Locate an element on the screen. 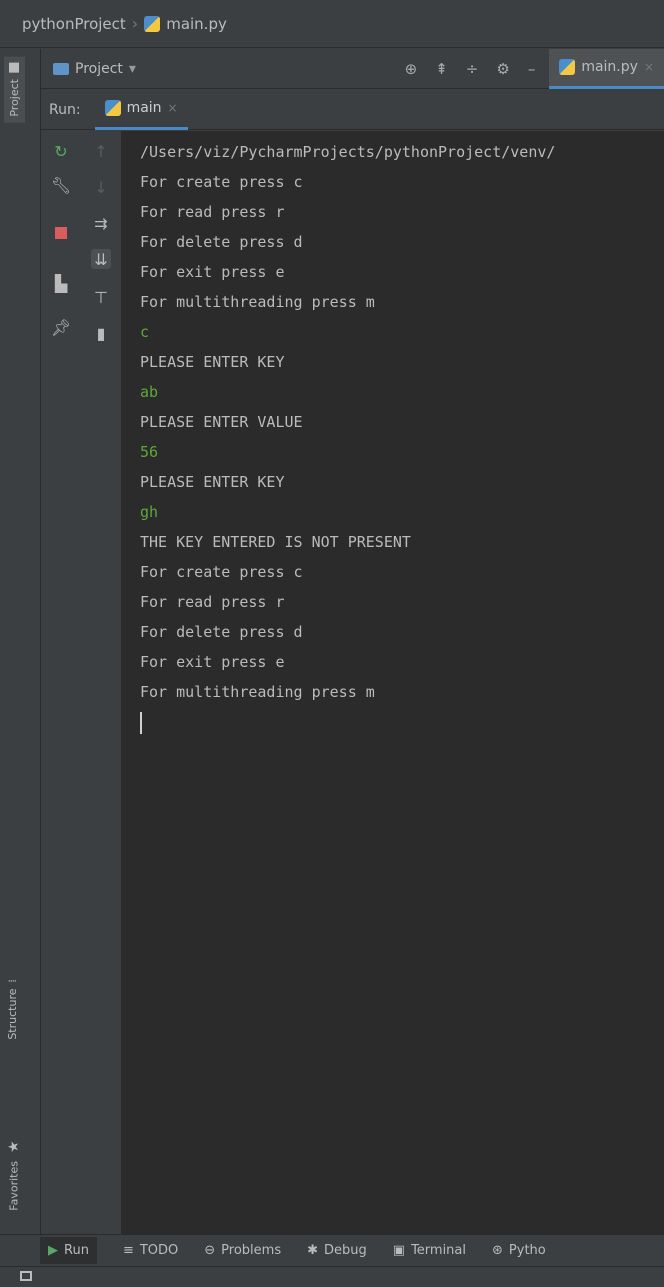 Image resolution: width=664 pixels, height=1287 pixels. gear-icon: ⚙ is located at coordinates (502, 69).